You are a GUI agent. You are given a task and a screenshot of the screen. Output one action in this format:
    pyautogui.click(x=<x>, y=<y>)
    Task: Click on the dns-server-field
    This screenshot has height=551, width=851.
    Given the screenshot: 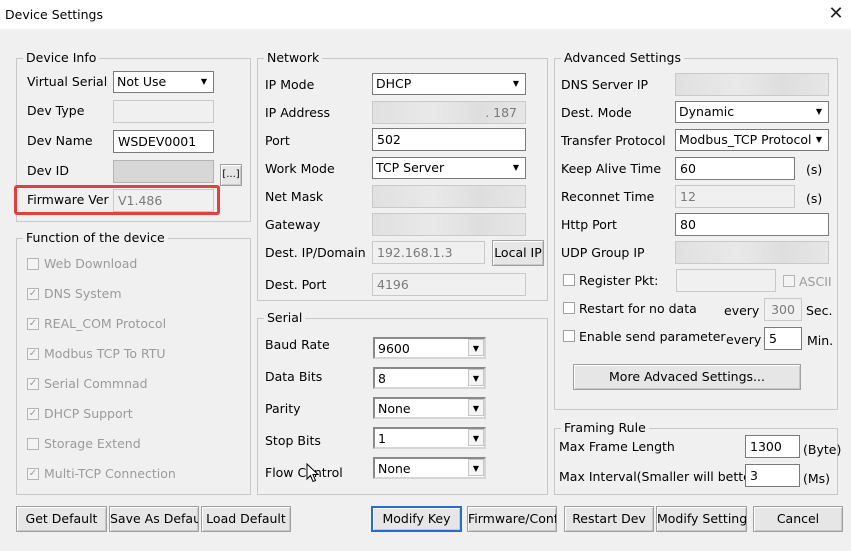 What is the action you would take?
    pyautogui.click(x=752, y=84)
    